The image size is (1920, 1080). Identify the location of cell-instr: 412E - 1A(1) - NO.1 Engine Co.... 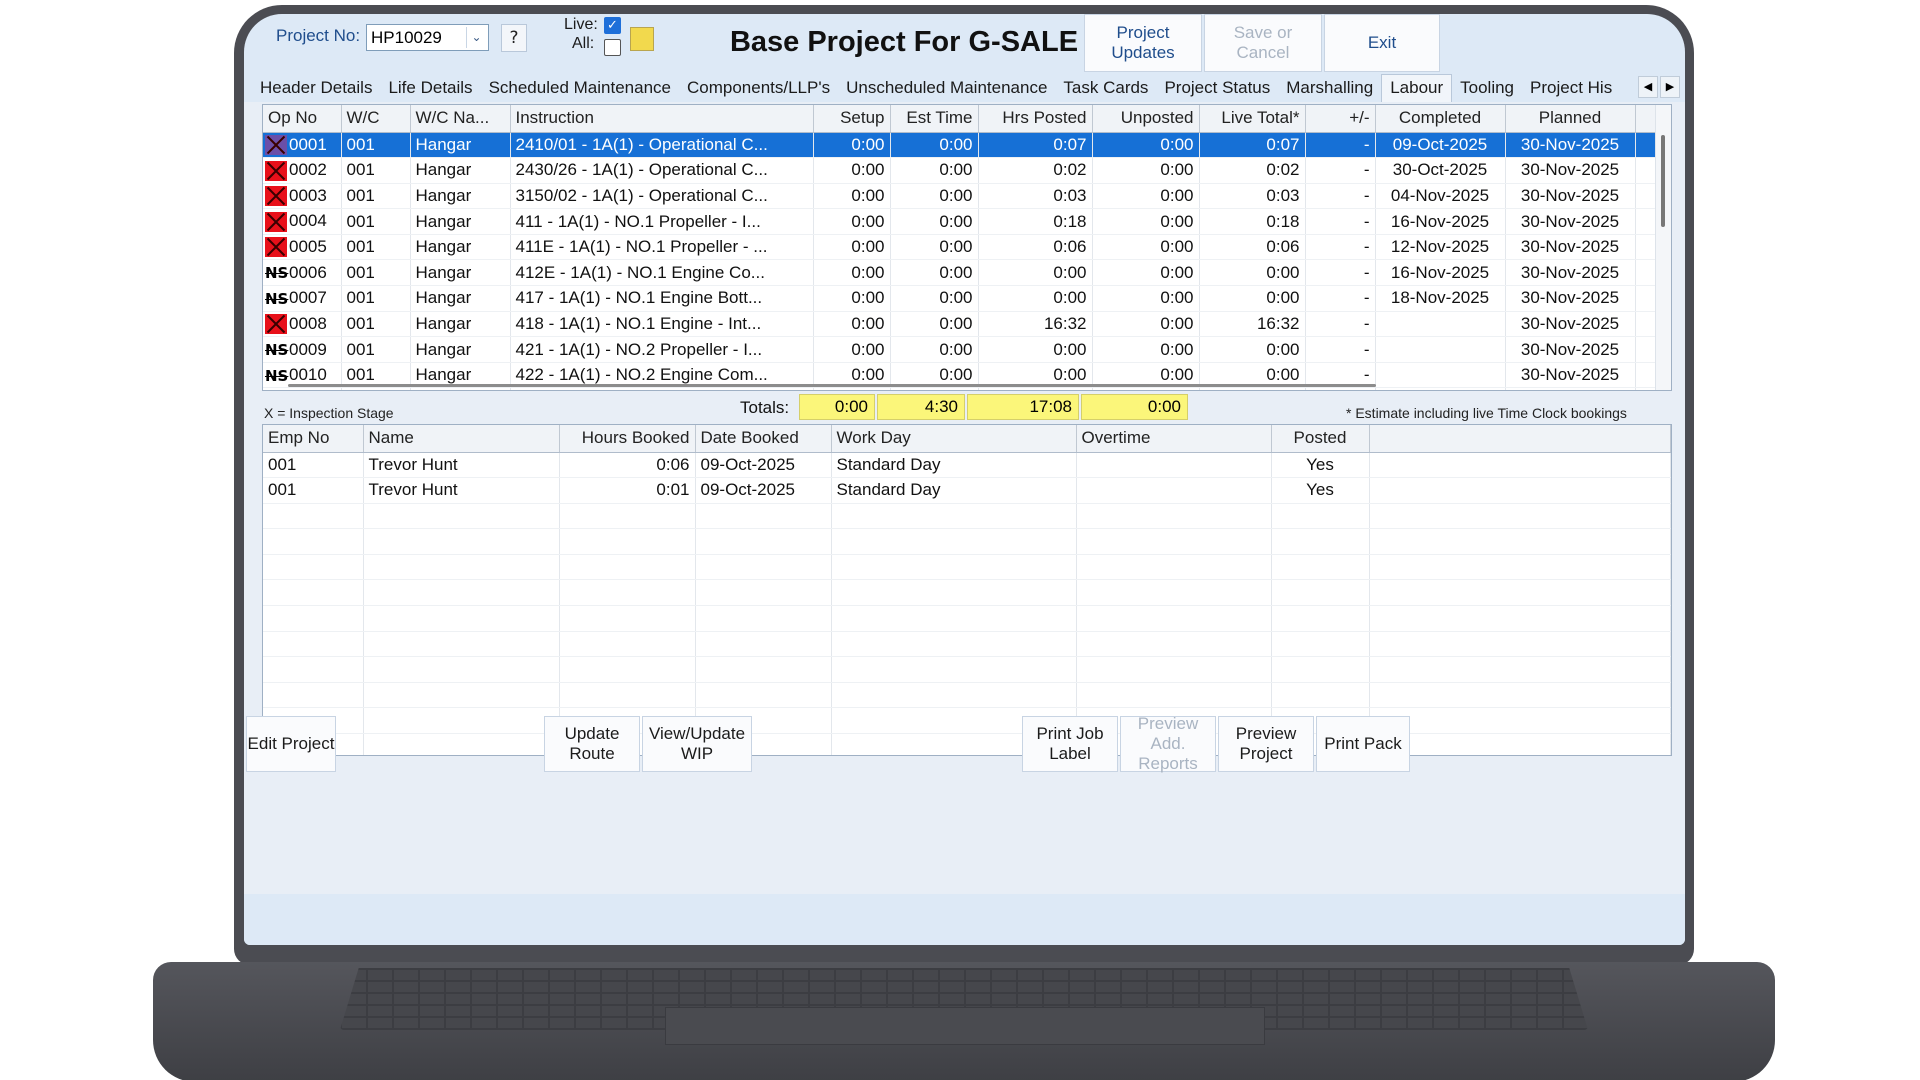
(662, 273).